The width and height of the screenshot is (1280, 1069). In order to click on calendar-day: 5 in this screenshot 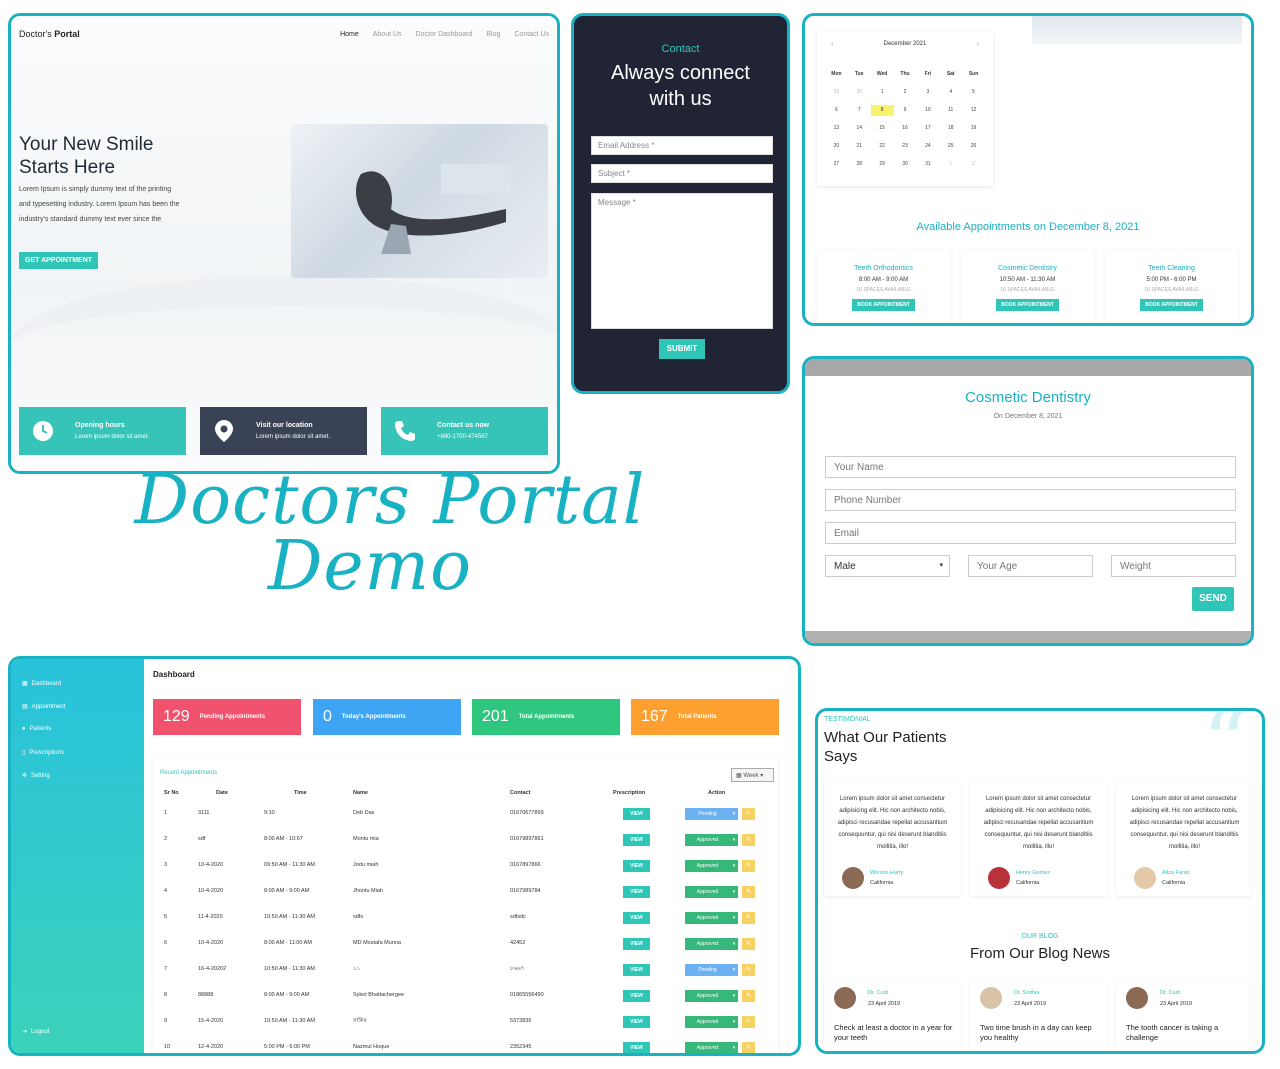, I will do `click(973, 92)`.